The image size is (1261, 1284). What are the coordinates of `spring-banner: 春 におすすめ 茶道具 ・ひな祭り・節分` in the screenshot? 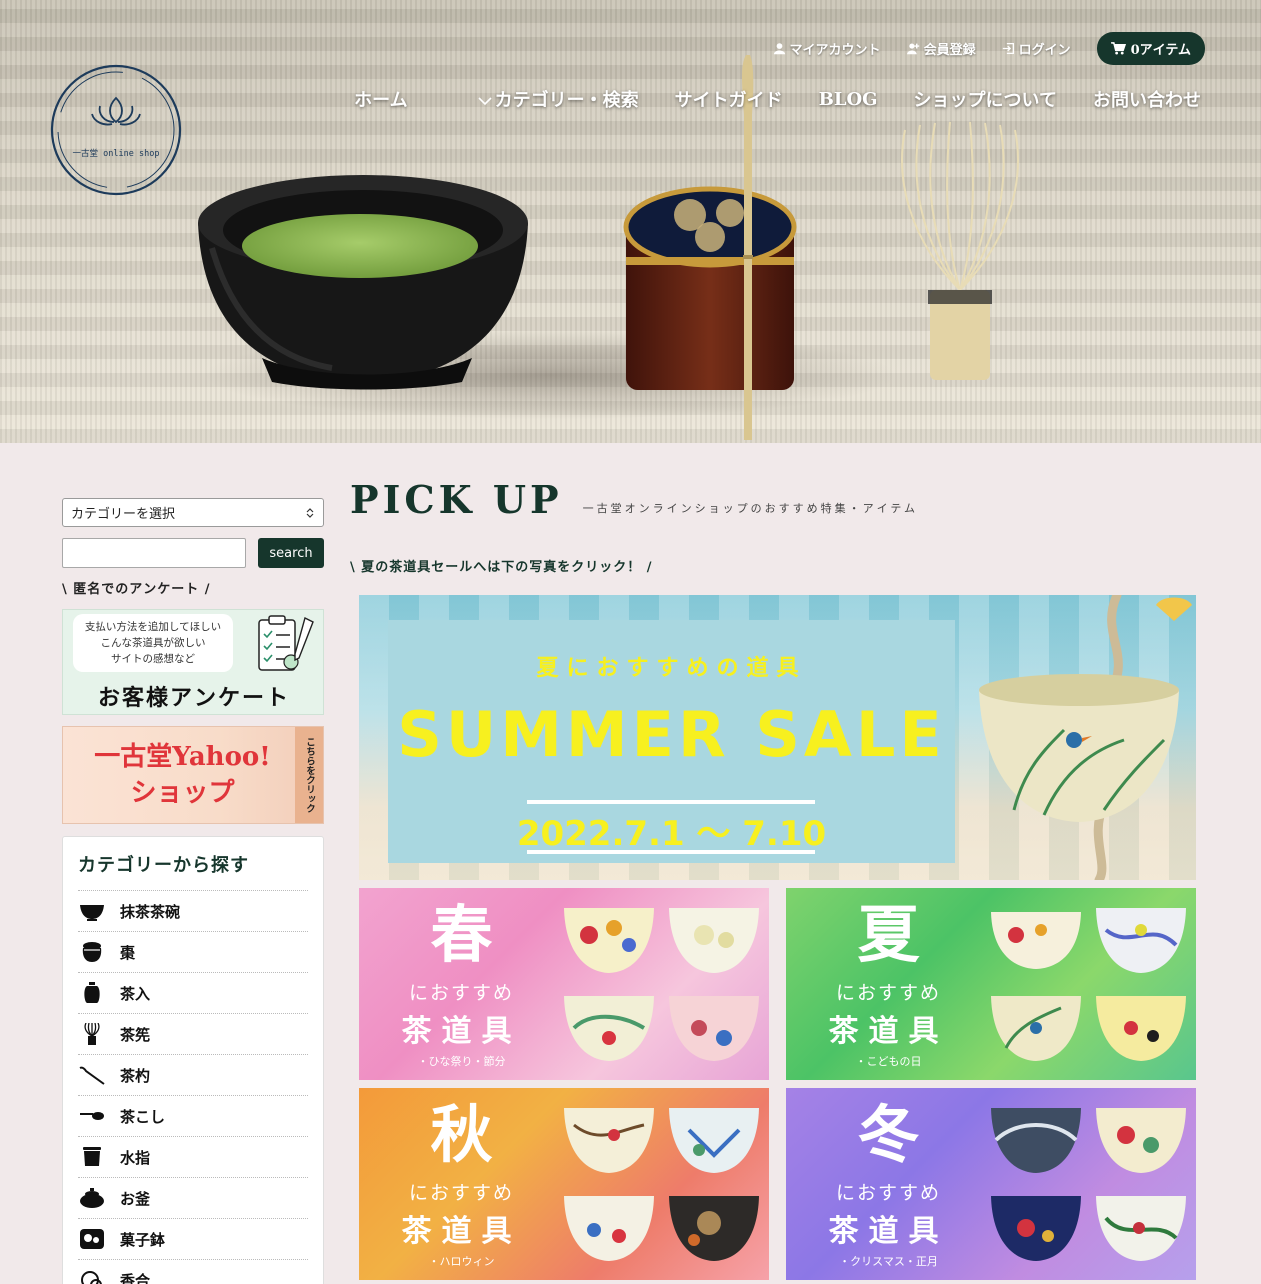 It's located at (564, 984).